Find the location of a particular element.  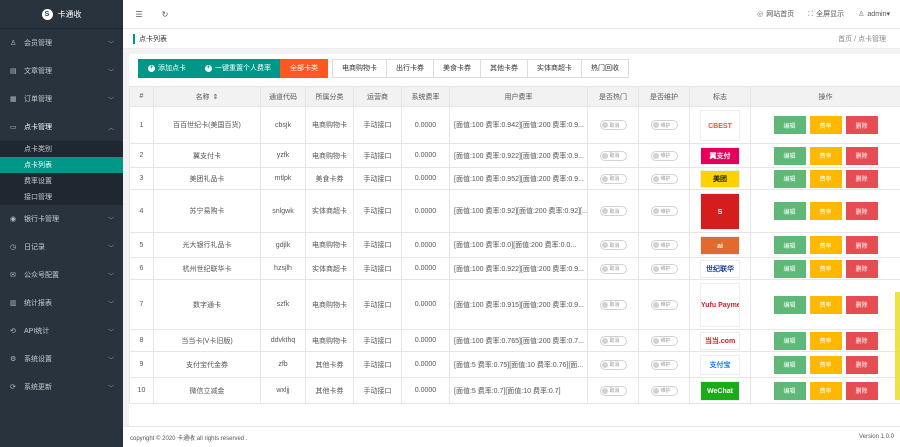

sidebar-item: ▭ 点卡管理 ︿ is located at coordinates (61, 127).